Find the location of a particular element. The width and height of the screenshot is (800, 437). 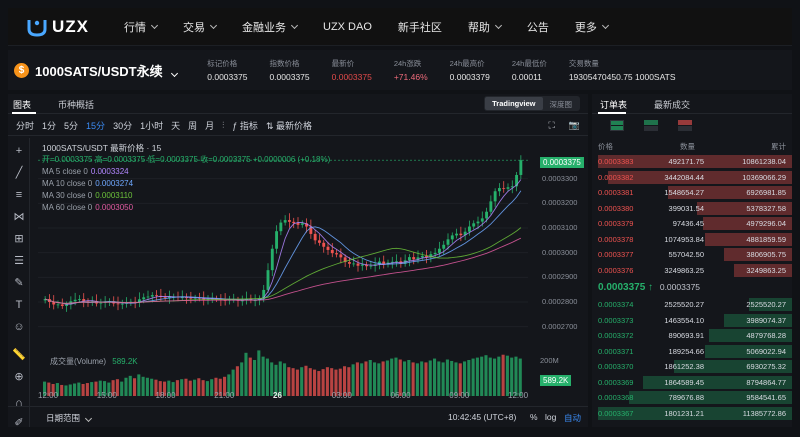

crosshair-icon: + is located at coordinates (19, 151).